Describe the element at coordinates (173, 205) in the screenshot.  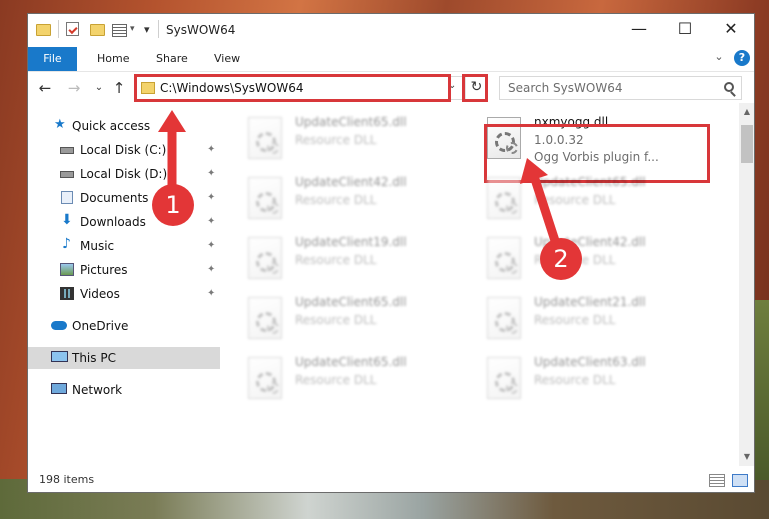
I see `step-1-badge: 1` at that location.